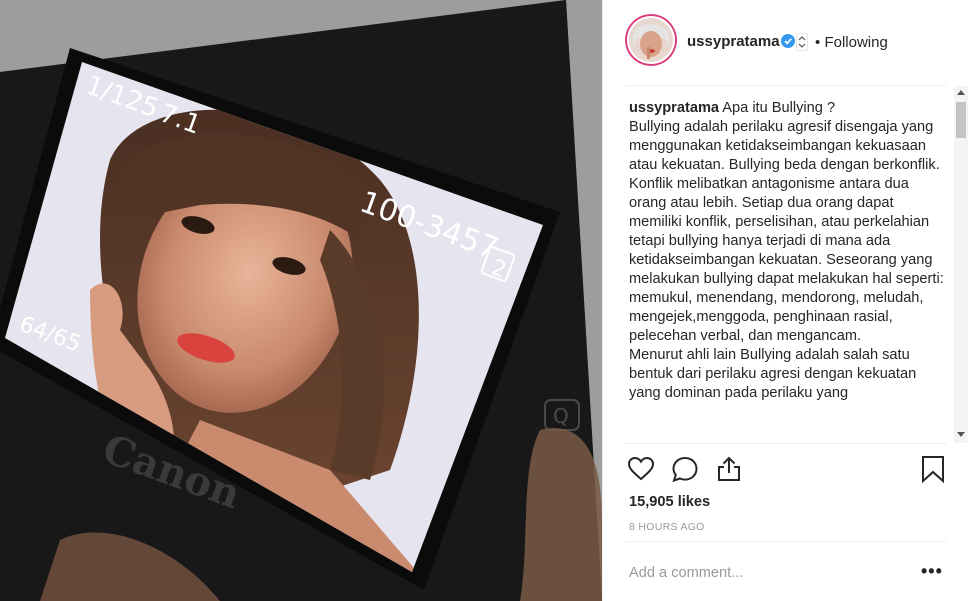 This screenshot has width=970, height=601. Describe the element at coordinates (933, 469) in the screenshot. I see `bookmark-icon` at that location.